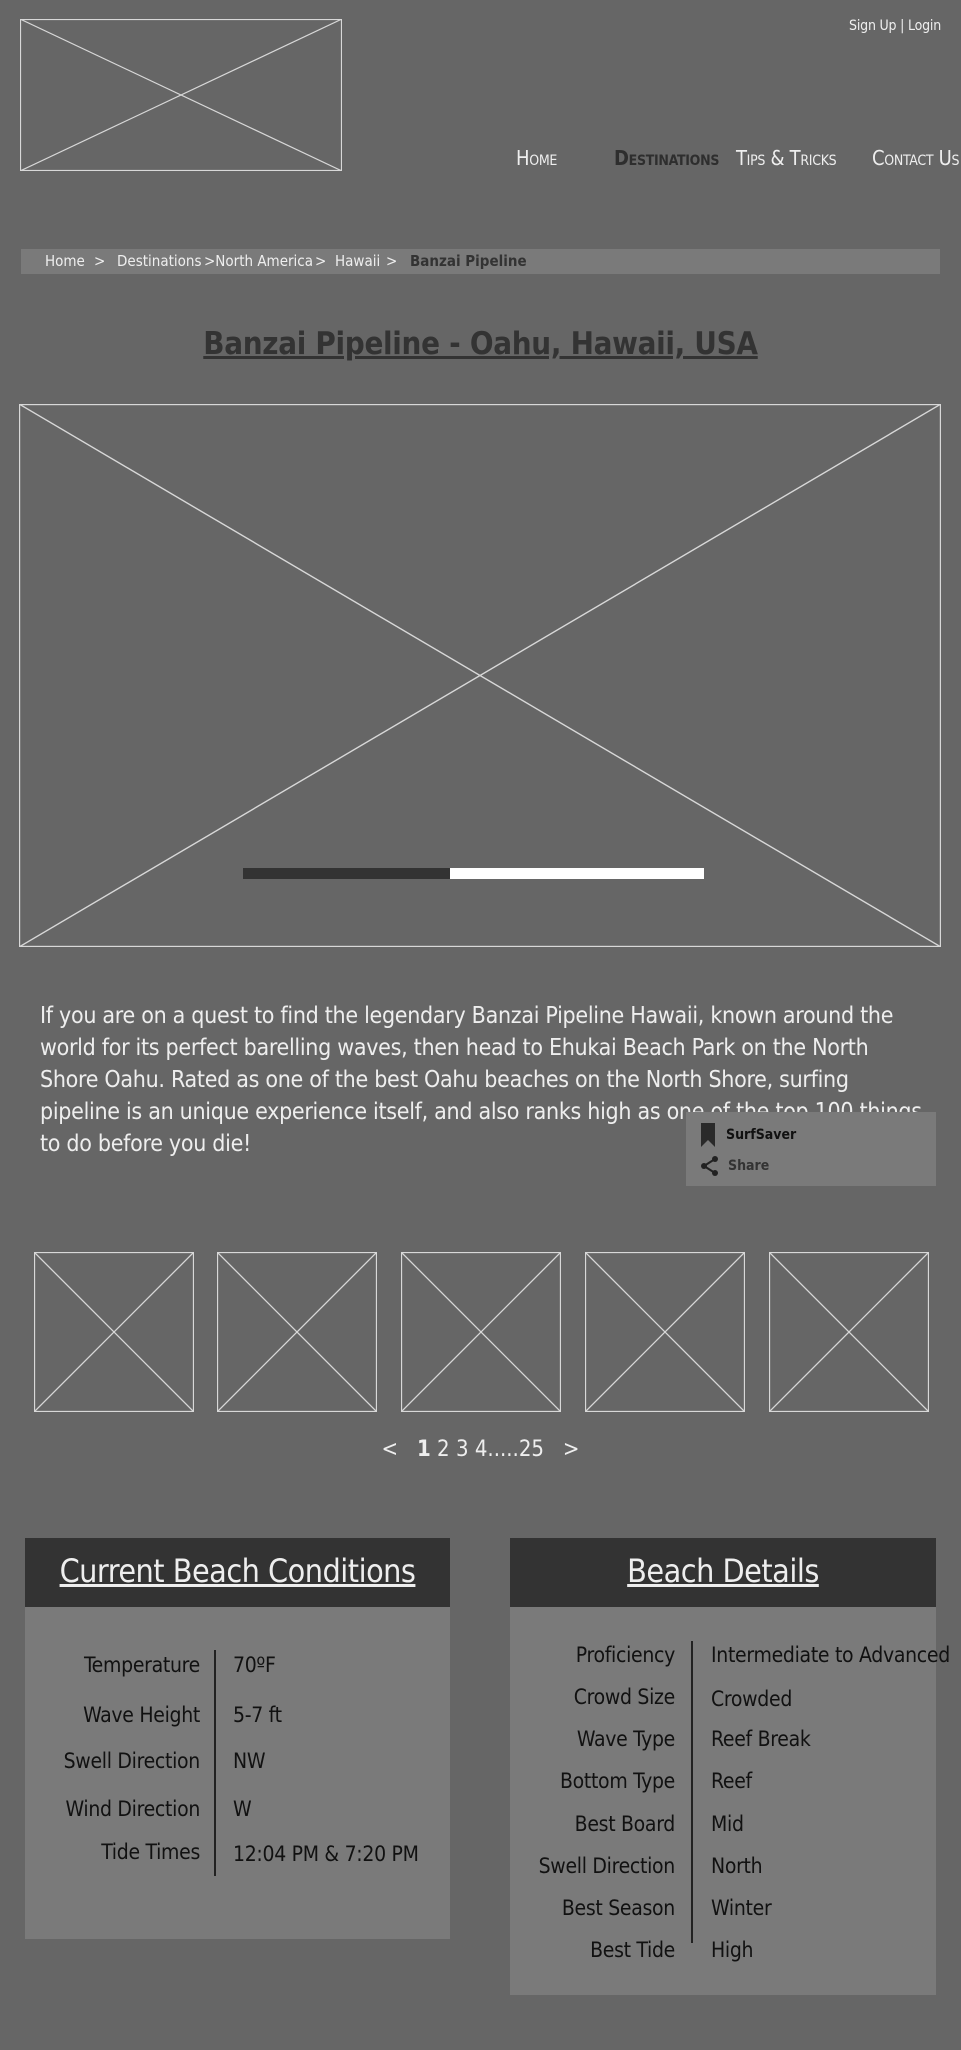  What do you see at coordinates (741, 1908) in the screenshot?
I see `detail-value: Winter` at bounding box center [741, 1908].